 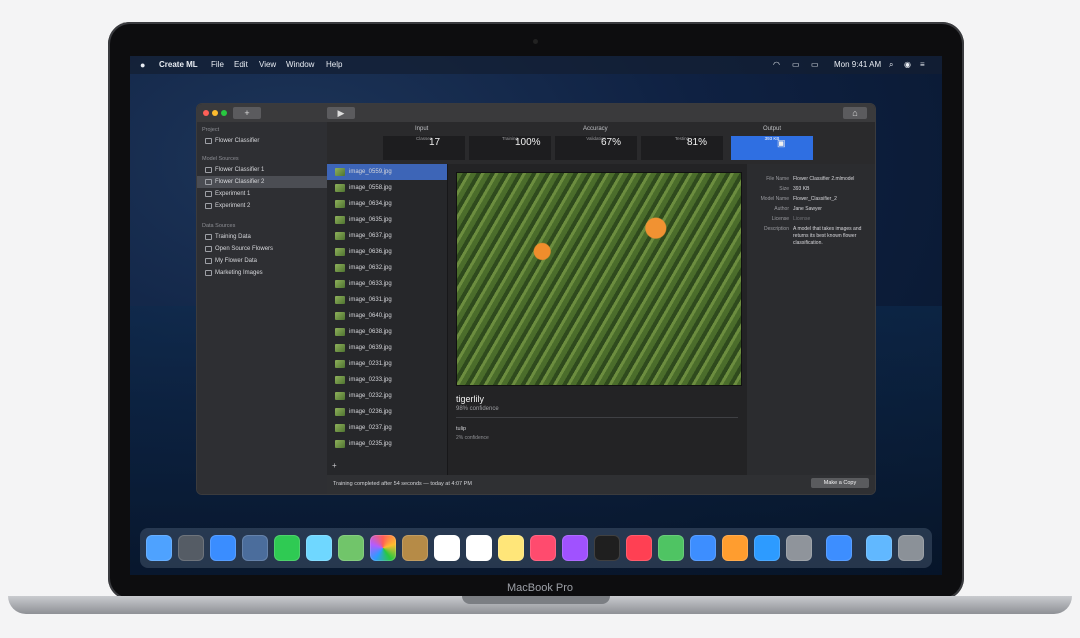 What do you see at coordinates (219, 226) in the screenshot?
I see `data-sources-label: Data Sources` at bounding box center [219, 226].